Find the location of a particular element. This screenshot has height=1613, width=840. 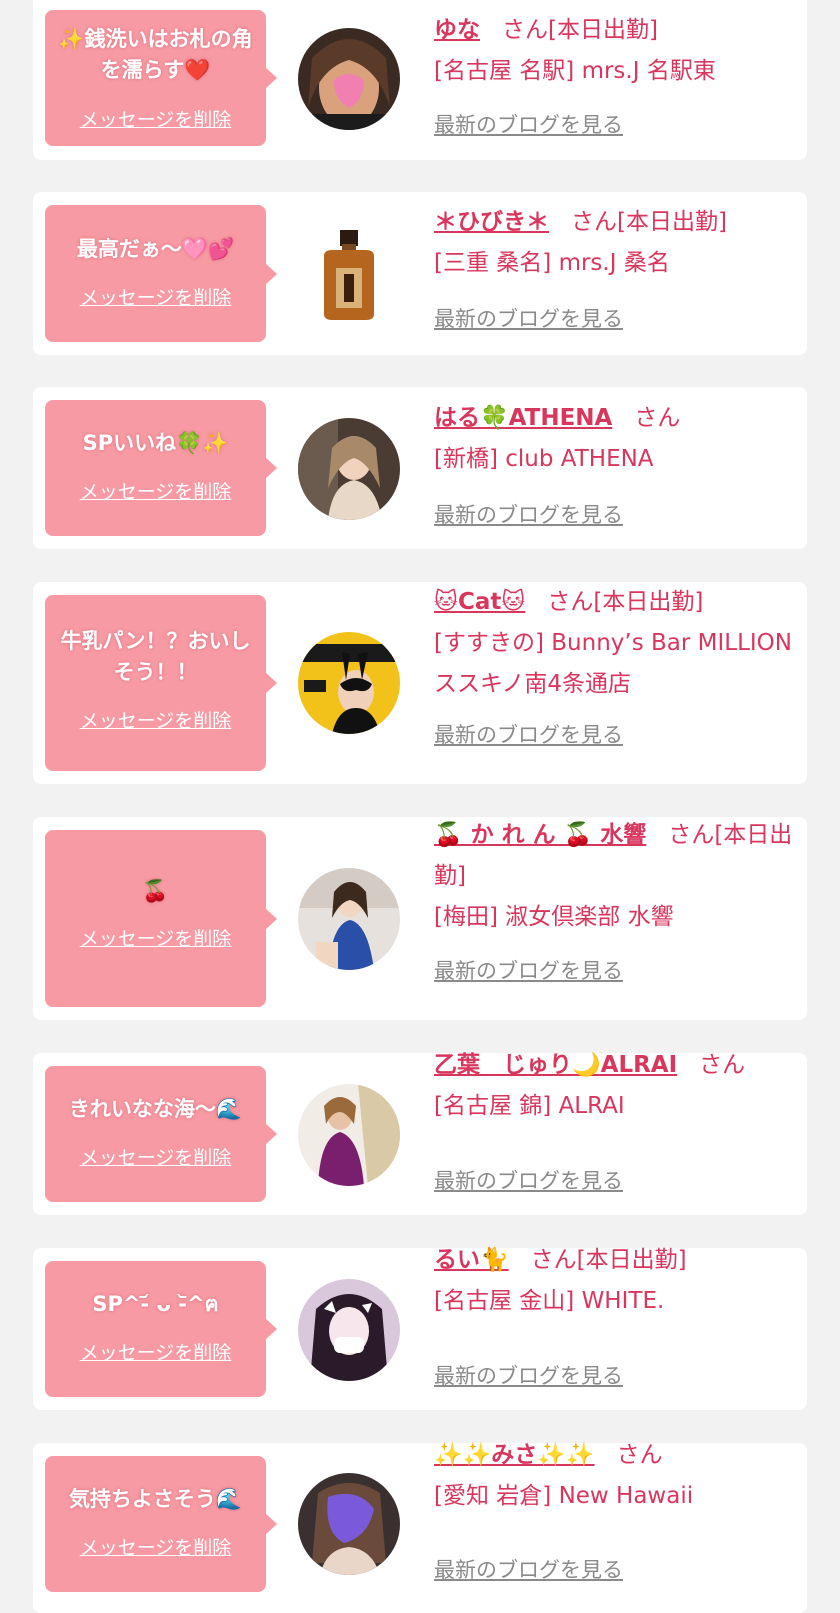

cast-name-link: ＊ひびき＊ is located at coordinates (491, 222).